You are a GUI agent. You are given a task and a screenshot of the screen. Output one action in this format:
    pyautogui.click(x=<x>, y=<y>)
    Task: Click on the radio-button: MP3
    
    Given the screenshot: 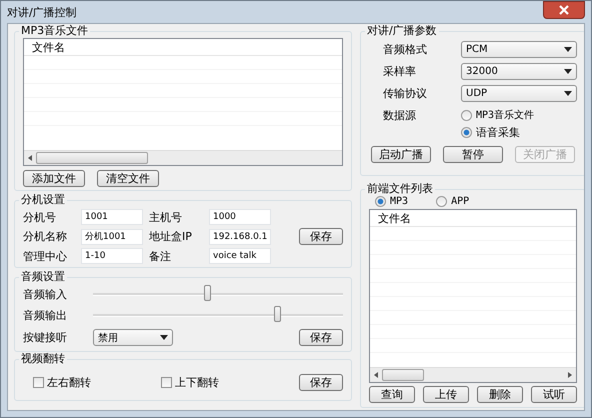 What is the action you would take?
    pyautogui.click(x=391, y=201)
    